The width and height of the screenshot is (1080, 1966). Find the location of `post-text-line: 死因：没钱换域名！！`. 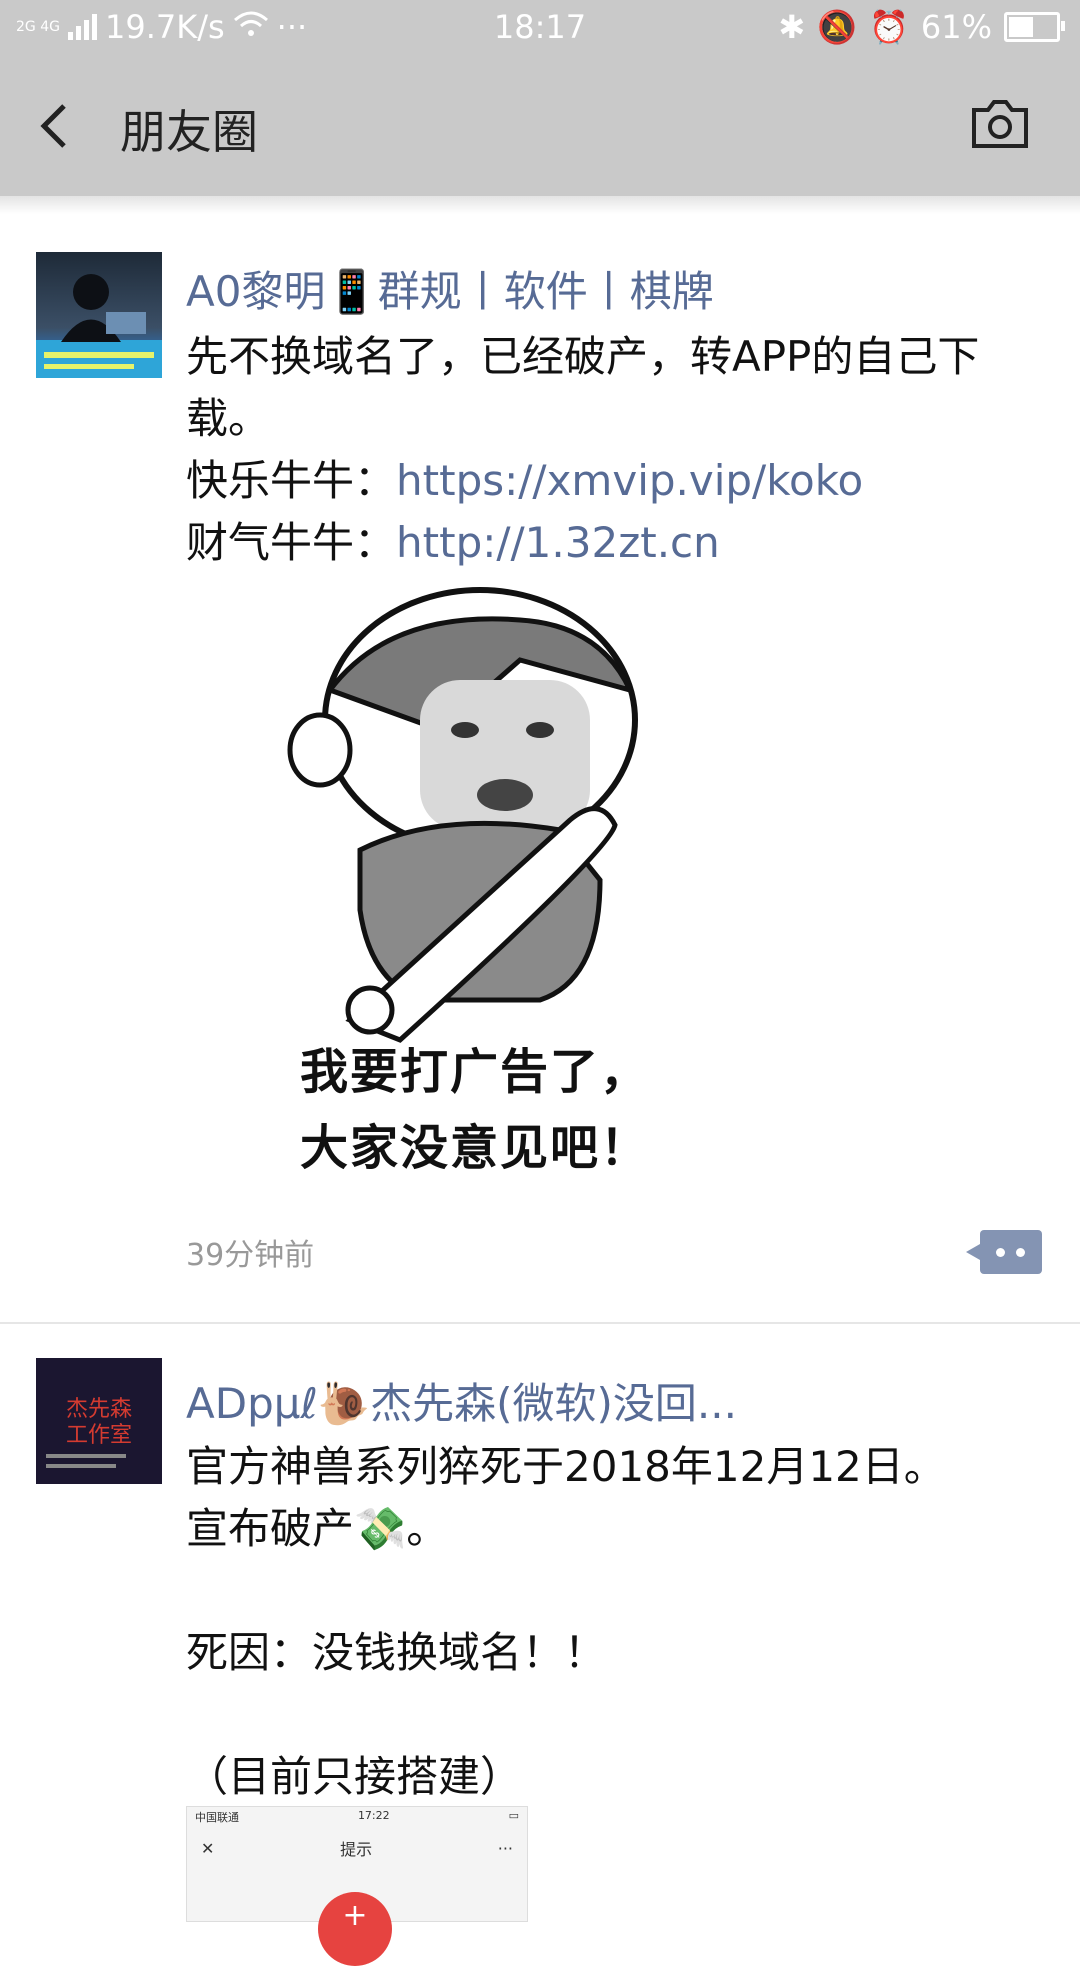

post-text-line: 死因：没钱换域名！！ is located at coordinates (396, 1652).